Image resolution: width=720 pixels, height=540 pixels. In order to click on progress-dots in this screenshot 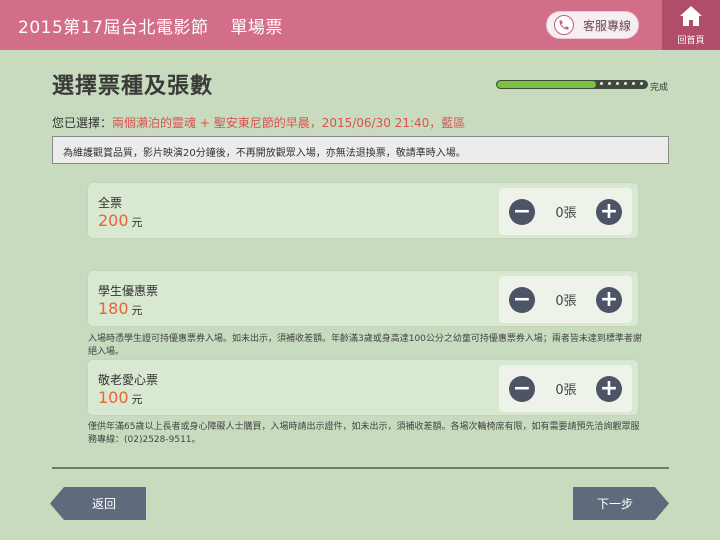, I will do `click(621, 83)`.